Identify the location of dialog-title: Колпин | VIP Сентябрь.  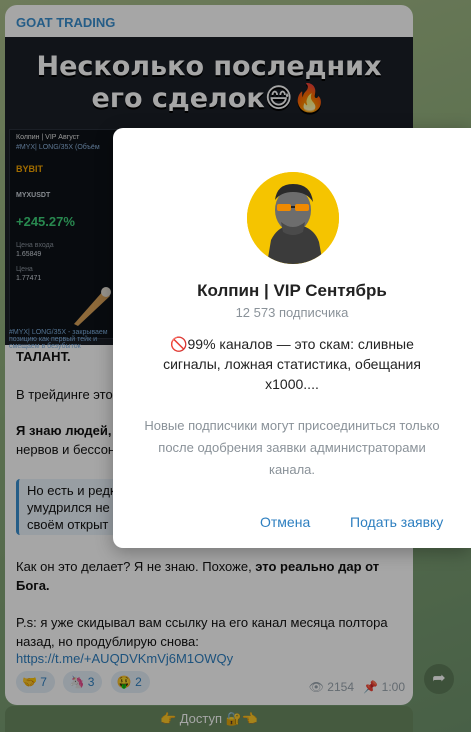
(292, 290).